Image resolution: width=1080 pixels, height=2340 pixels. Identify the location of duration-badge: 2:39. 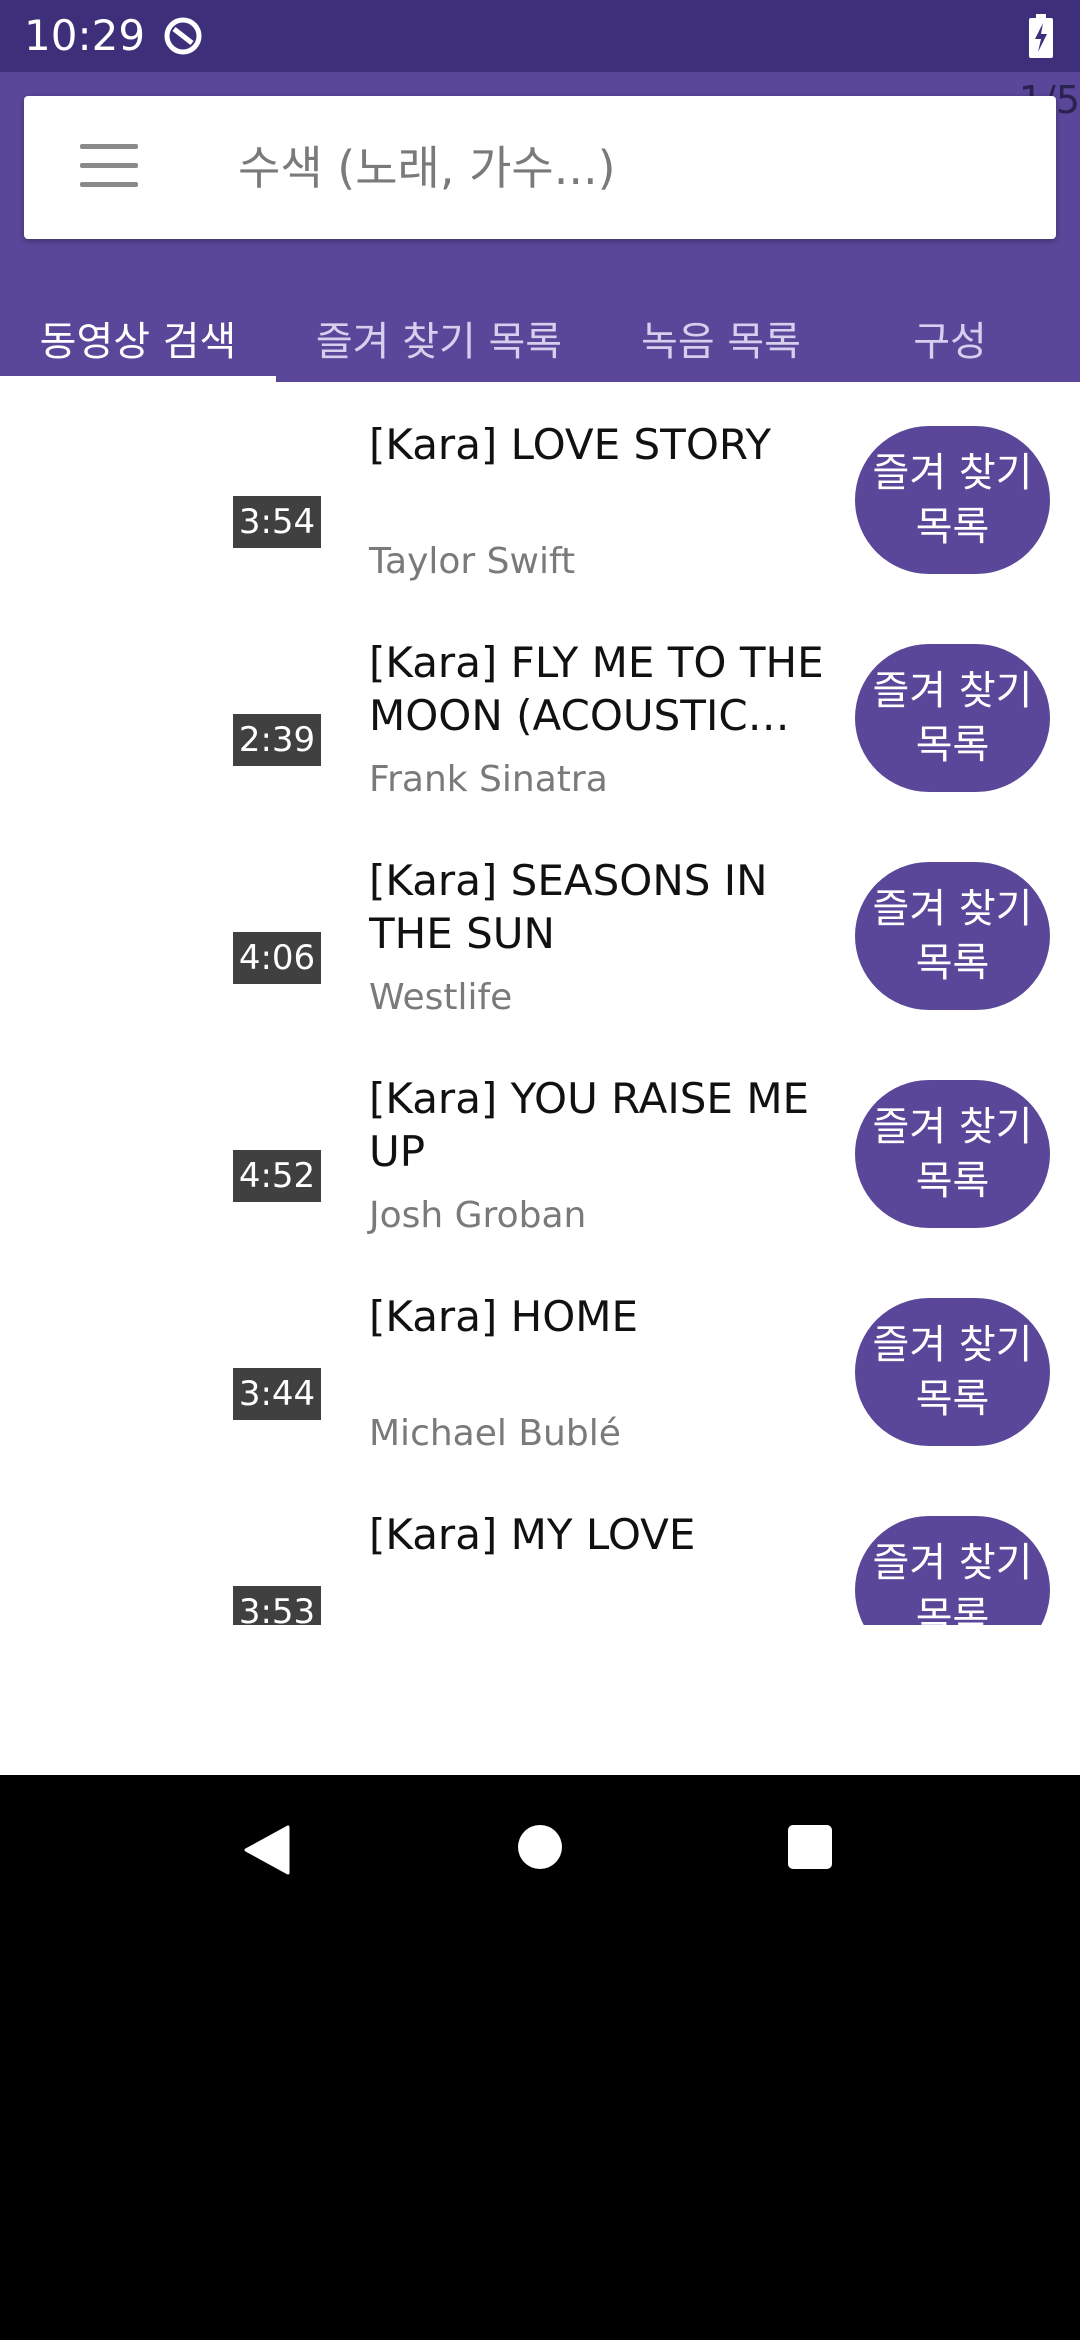
(277, 740).